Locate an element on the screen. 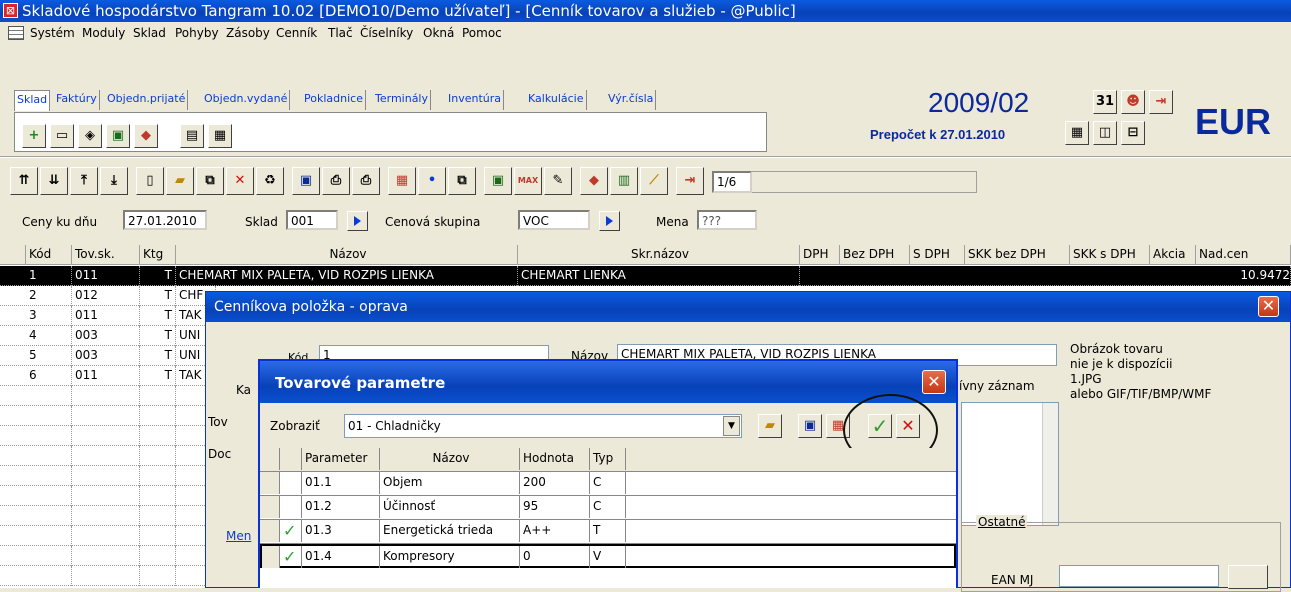  tab-vyr-cisla: Výr.čísla is located at coordinates (631, 100).